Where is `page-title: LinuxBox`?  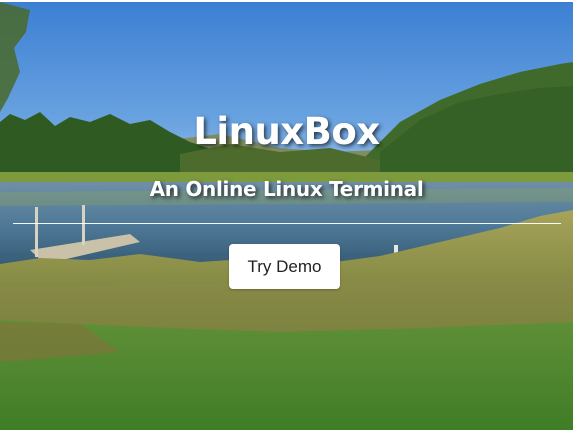
page-title: LinuxBox is located at coordinates (286, 131).